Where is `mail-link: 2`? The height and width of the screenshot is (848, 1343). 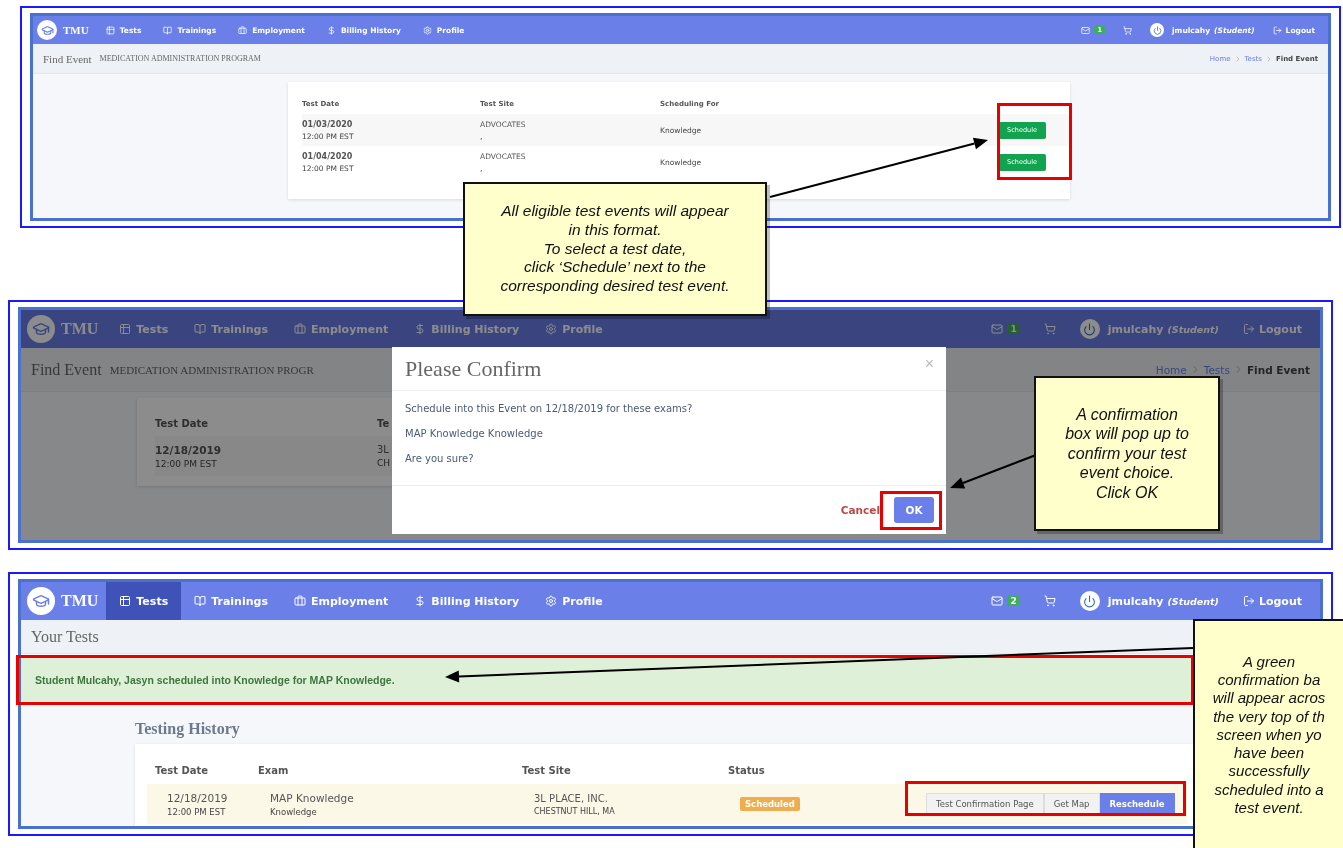 mail-link: 2 is located at coordinates (1005, 601).